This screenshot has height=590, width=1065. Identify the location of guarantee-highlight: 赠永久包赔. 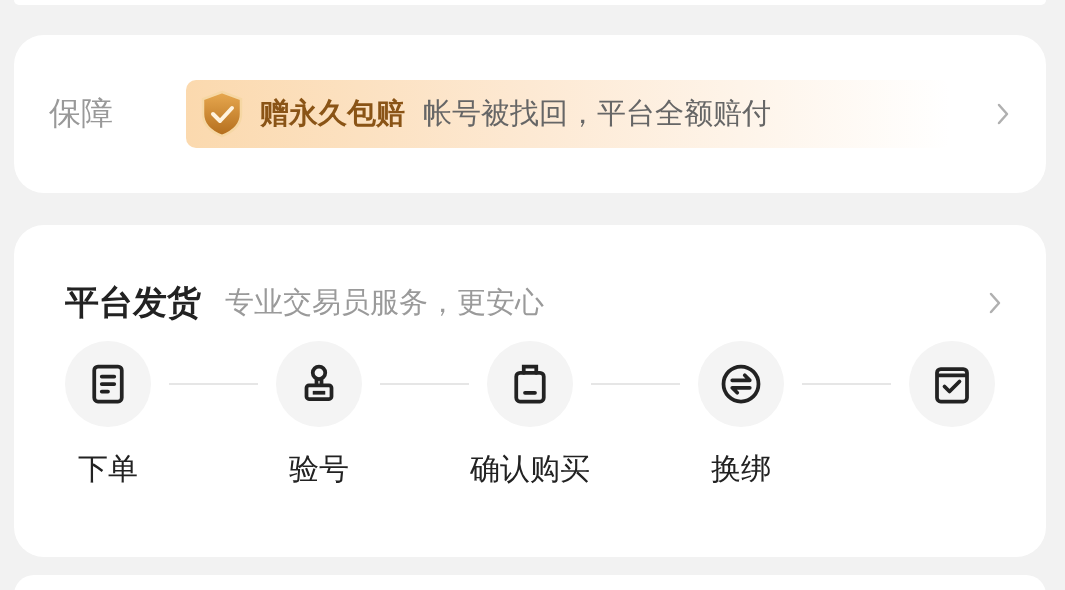
(332, 113).